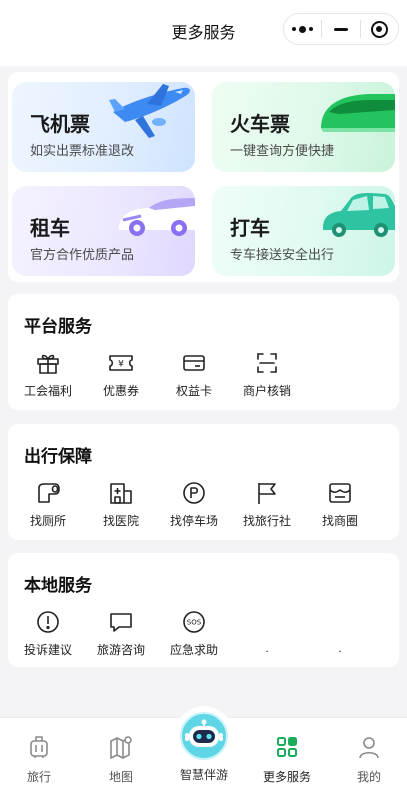 This screenshot has width=407, height=802. What do you see at coordinates (120, 777) in the screenshot?
I see `tab-label: 地图` at bounding box center [120, 777].